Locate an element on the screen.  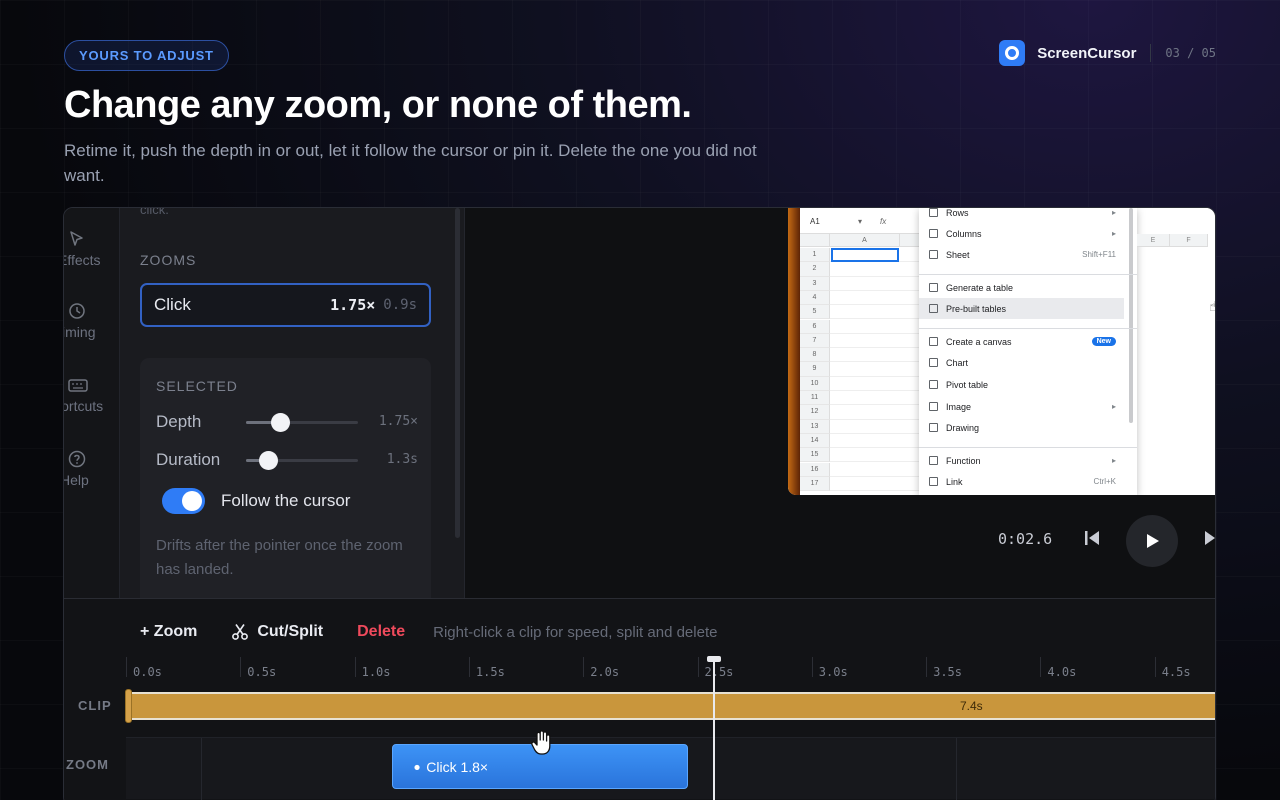
page-indicator: 03 / 05 is located at coordinates (1190, 53).